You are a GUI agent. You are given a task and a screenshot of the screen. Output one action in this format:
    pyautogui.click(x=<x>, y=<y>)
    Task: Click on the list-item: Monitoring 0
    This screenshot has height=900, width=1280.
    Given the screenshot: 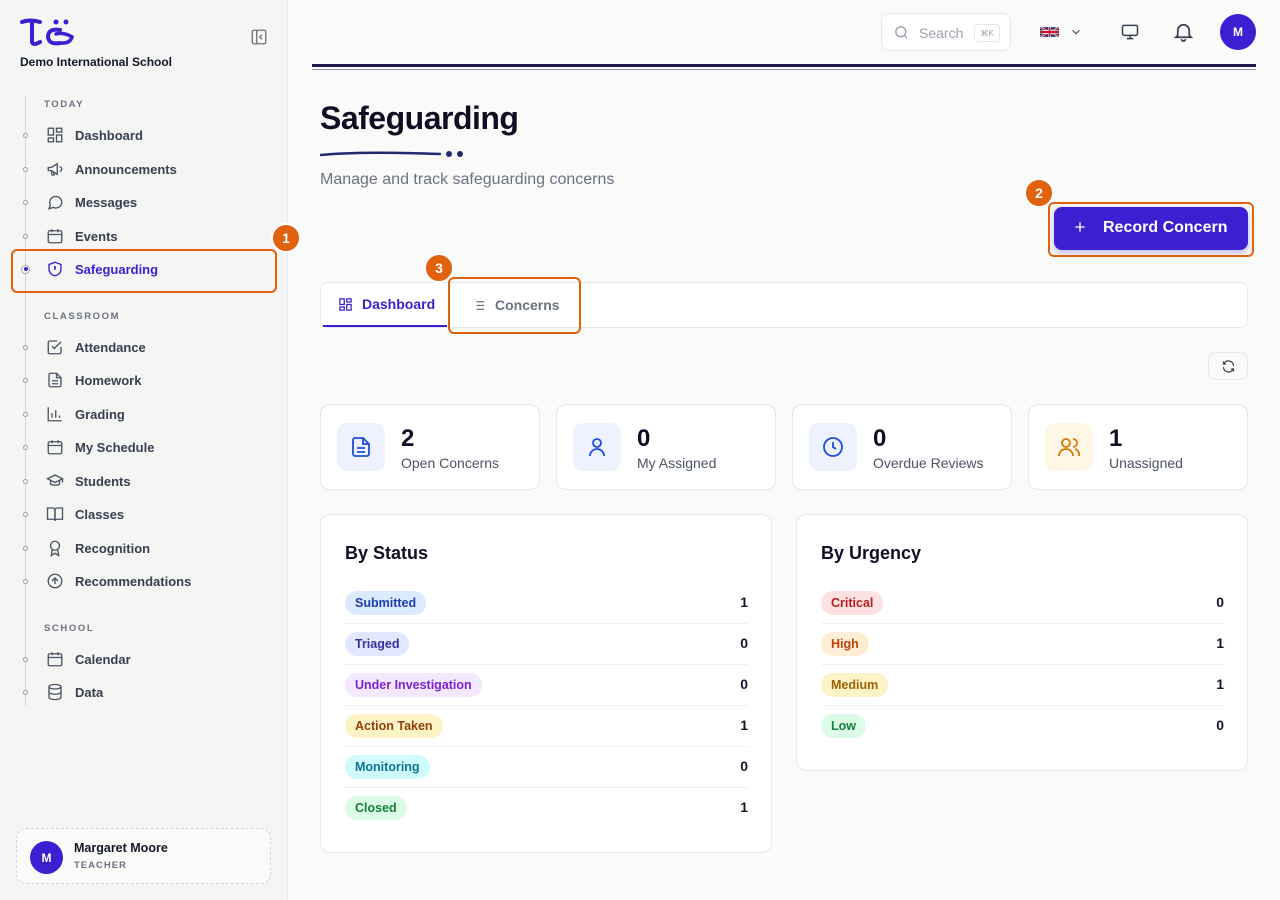 What is the action you would take?
    pyautogui.click(x=546, y=767)
    